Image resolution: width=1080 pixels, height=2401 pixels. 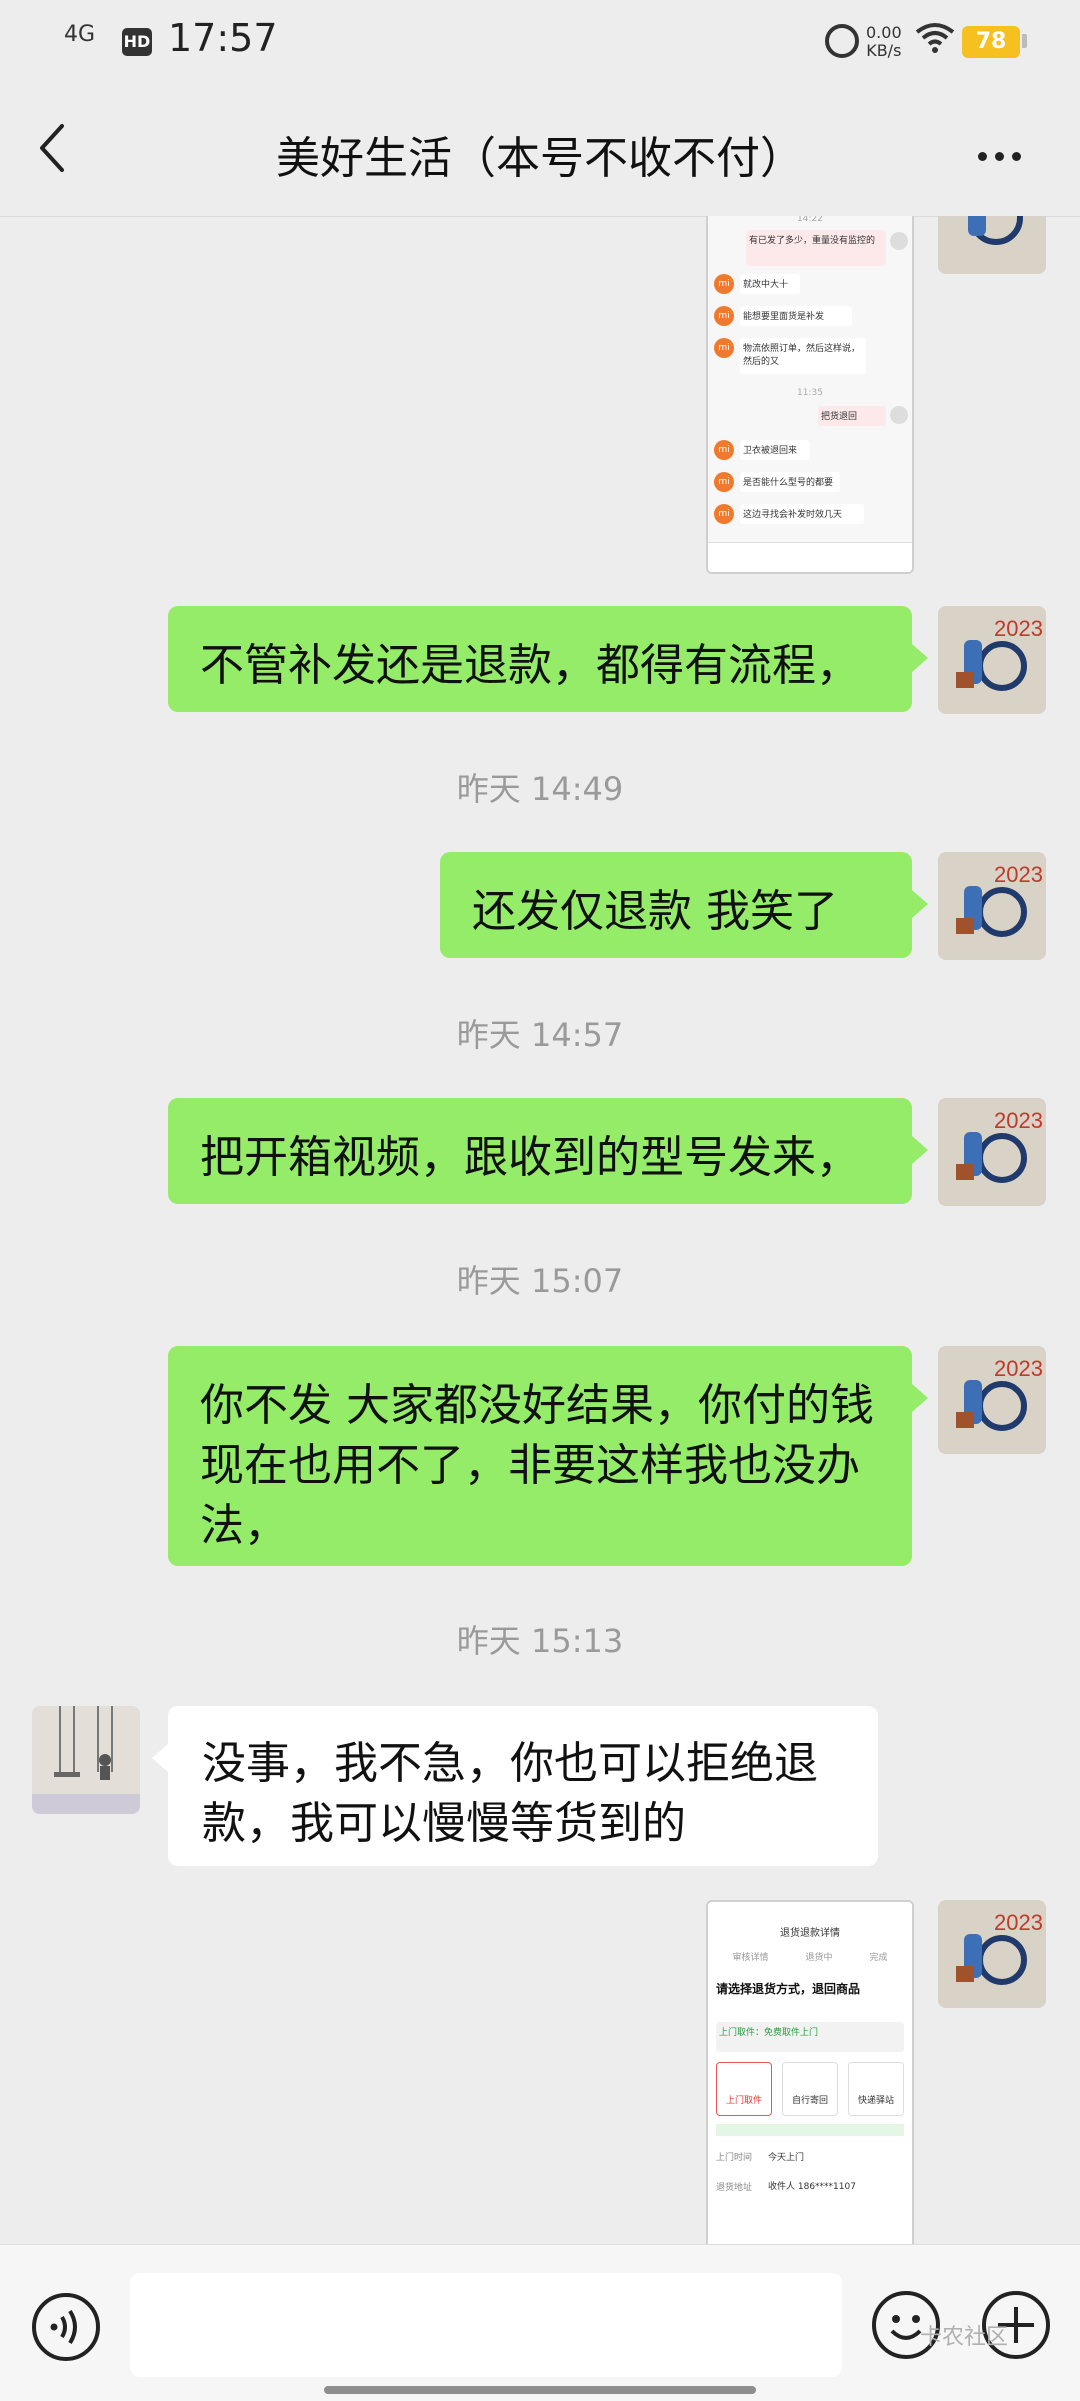 I want to click on my-message-bubble: 不管补发还是退款，都得有流程，, so click(x=548, y=659).